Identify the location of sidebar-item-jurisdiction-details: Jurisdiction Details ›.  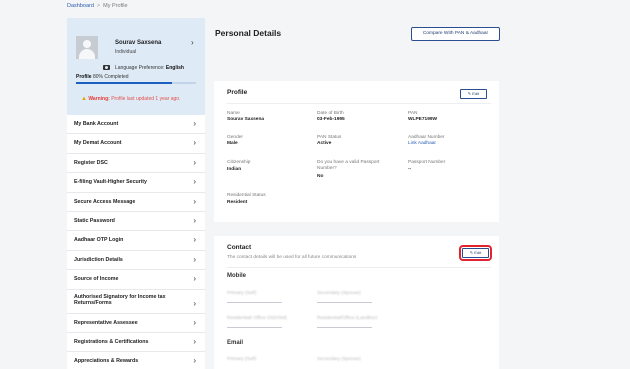
(136, 260).